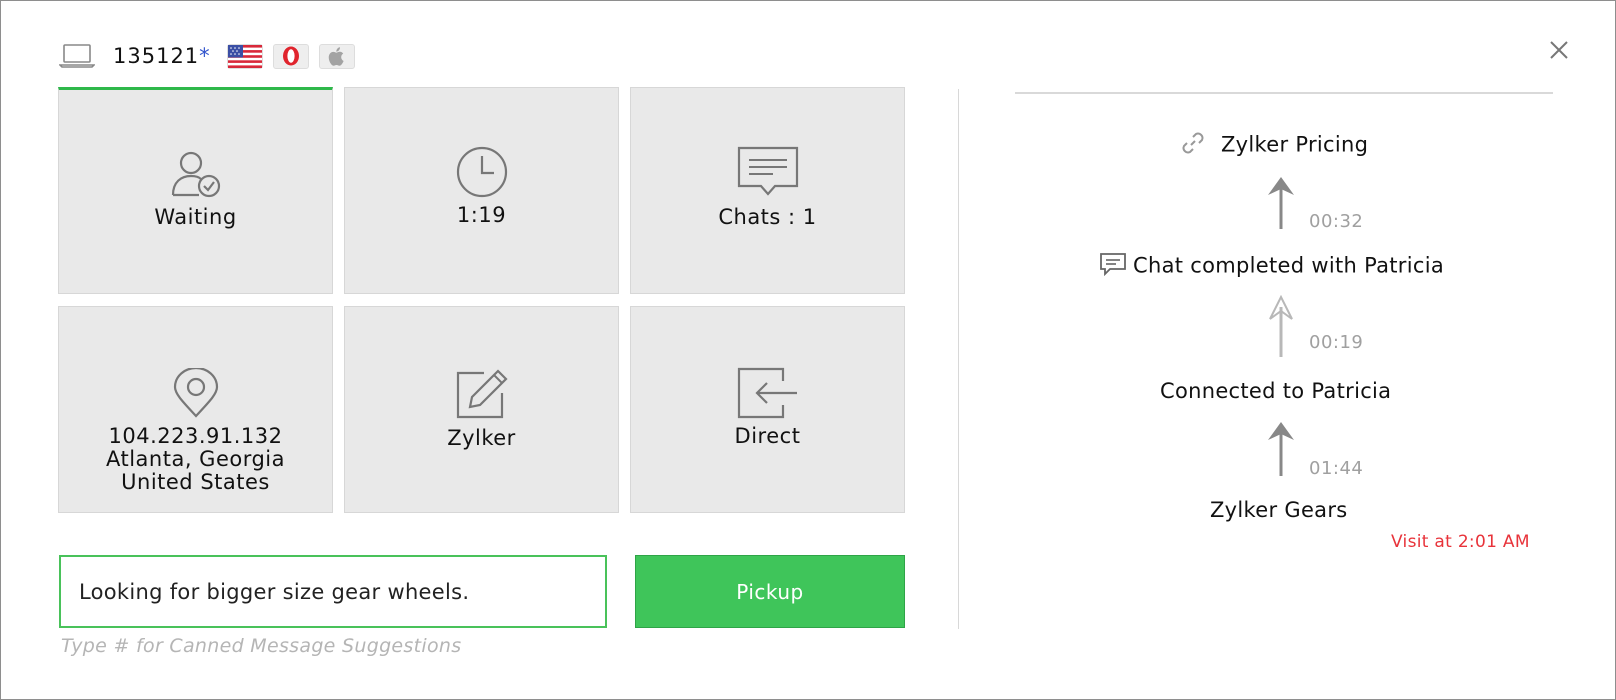  I want to click on link-icon, so click(1193, 145).